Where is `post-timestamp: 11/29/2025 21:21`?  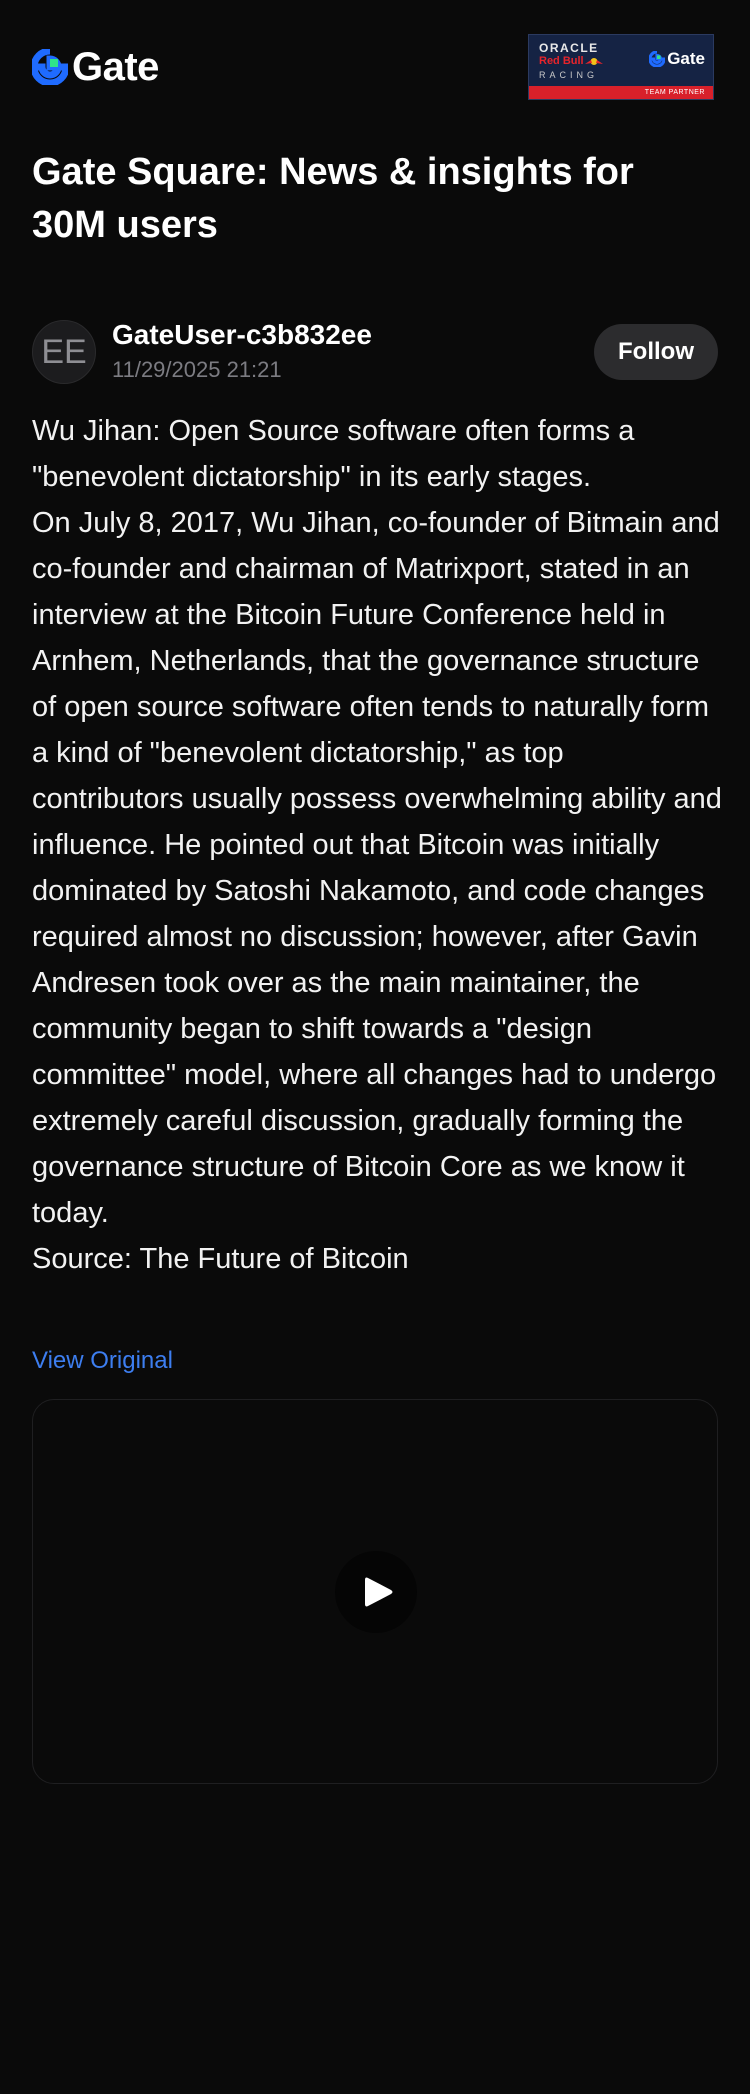
post-timestamp: 11/29/2025 21:21 is located at coordinates (197, 369).